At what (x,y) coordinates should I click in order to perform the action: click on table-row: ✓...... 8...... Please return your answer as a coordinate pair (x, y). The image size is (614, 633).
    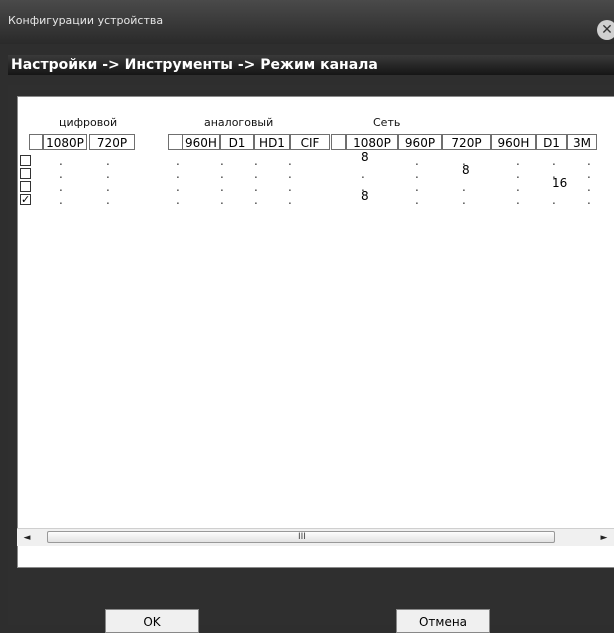
    Looking at the image, I should click on (316, 198).